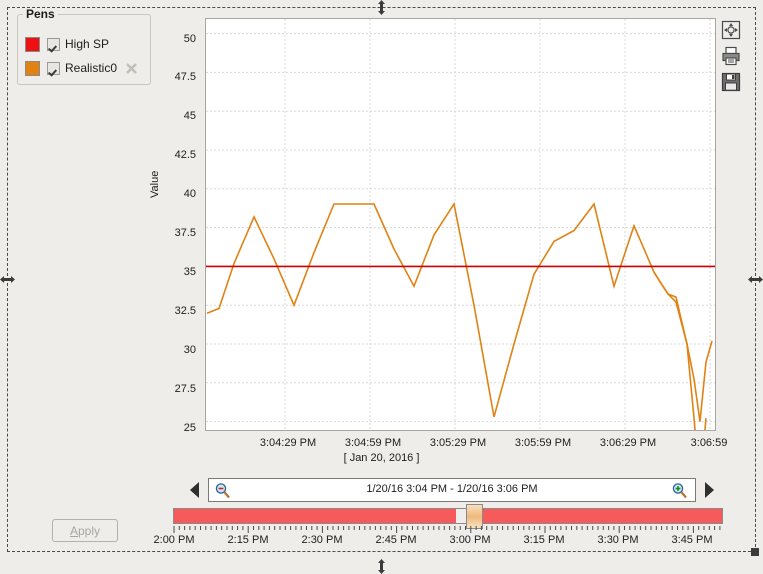 This screenshot has height=574, width=763. I want to click on timeline-label: 2:30 PM, so click(322, 540).